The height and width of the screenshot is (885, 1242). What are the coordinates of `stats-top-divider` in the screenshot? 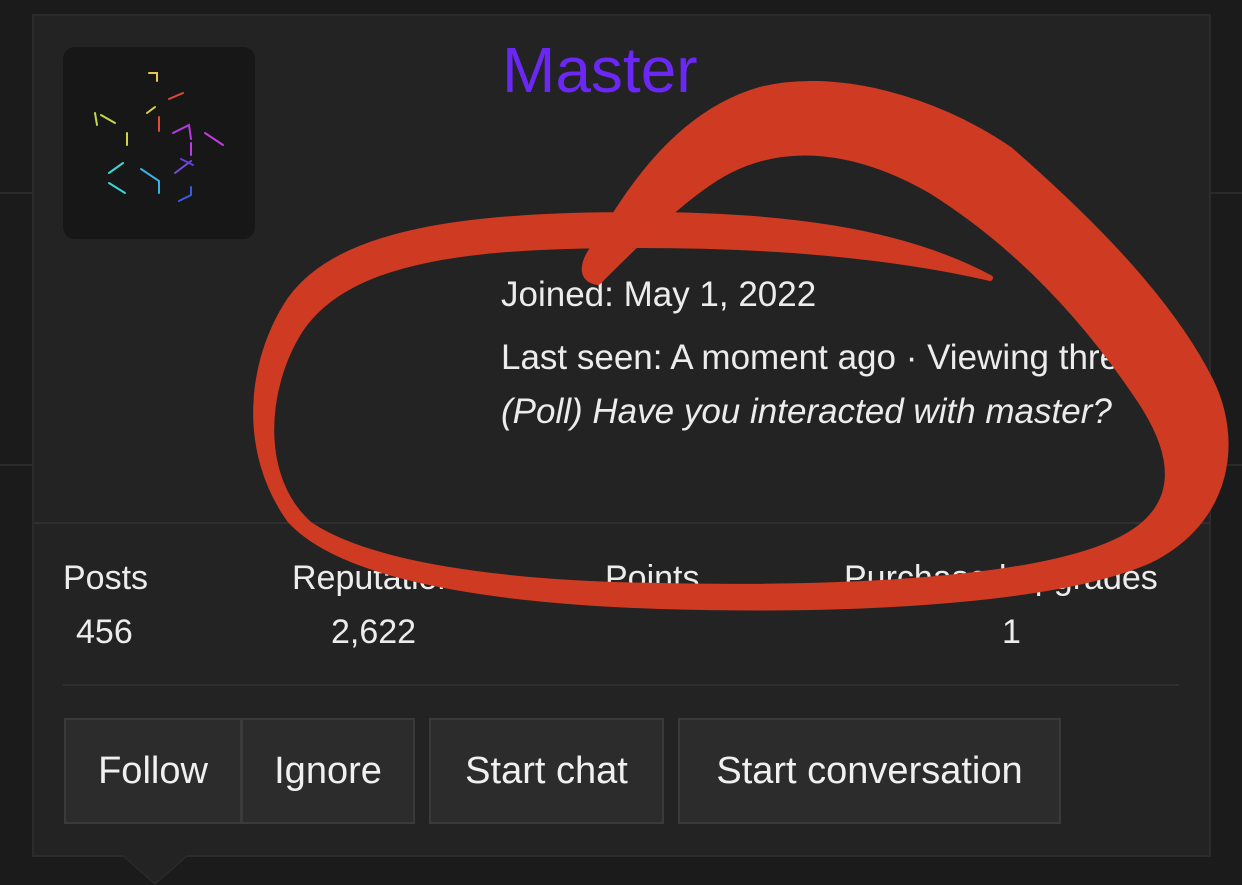 It's located at (621, 523).